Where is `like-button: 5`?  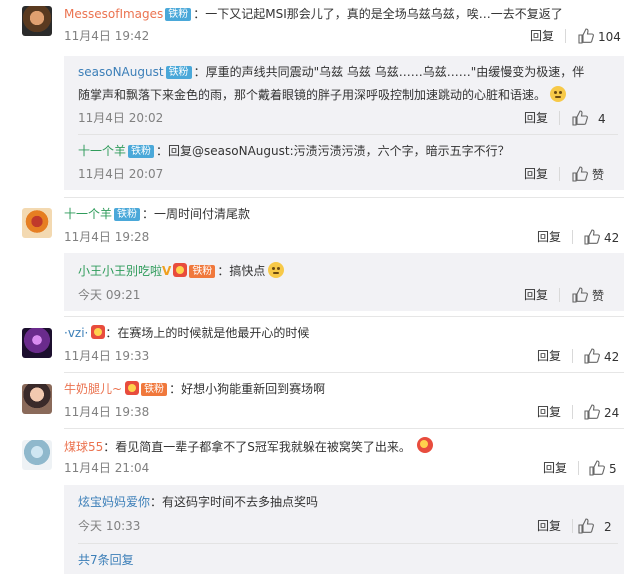 like-button: 5 is located at coordinates (603, 468).